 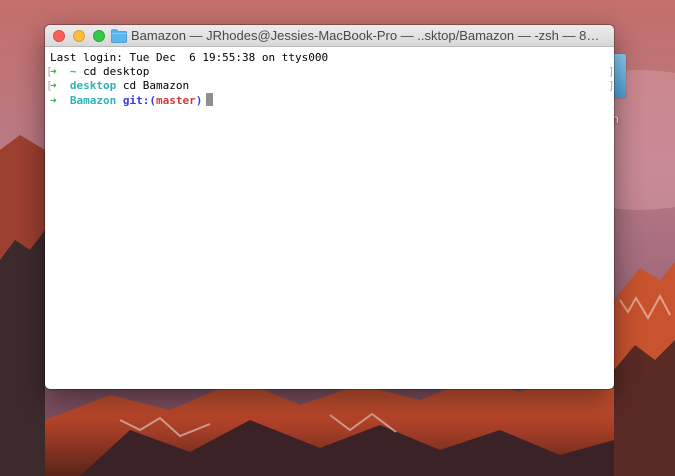 What do you see at coordinates (79, 36) in the screenshot?
I see `minimize-button` at bounding box center [79, 36].